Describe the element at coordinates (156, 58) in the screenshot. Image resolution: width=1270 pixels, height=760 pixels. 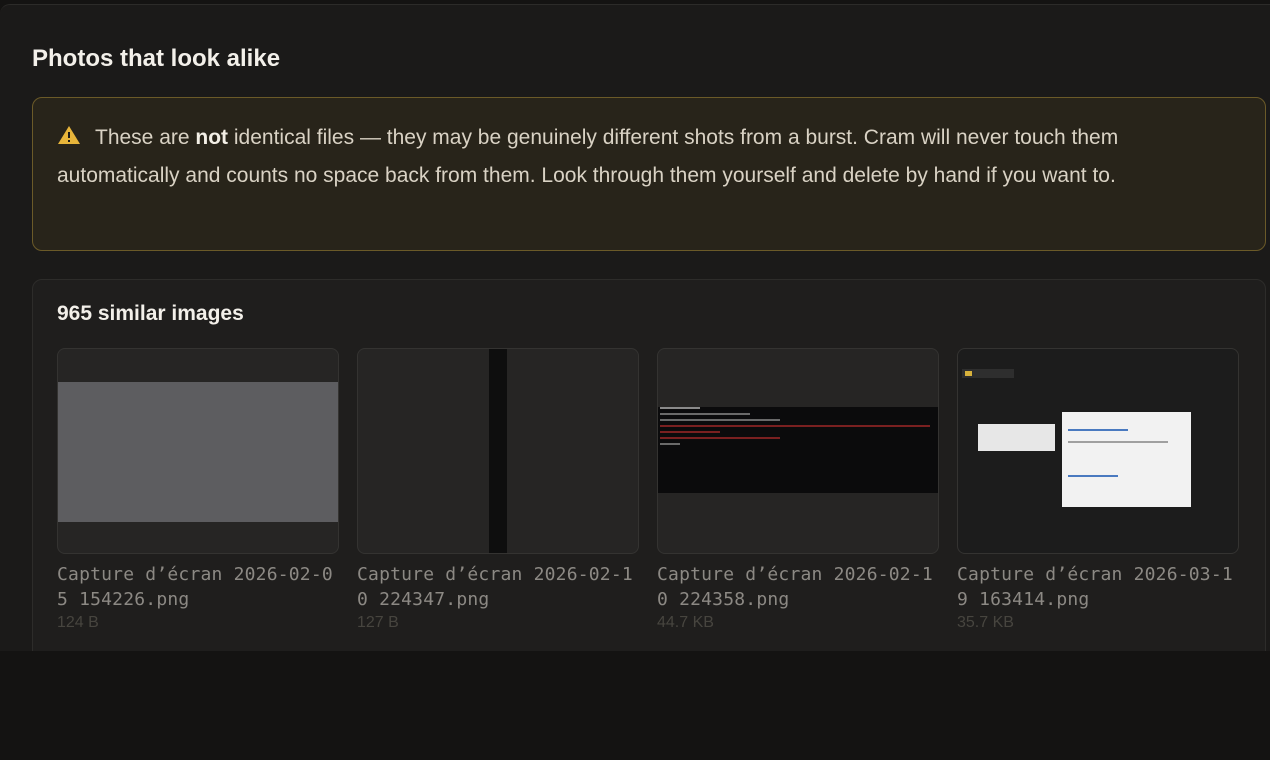
I see `page-title: Photos that look alike` at that location.